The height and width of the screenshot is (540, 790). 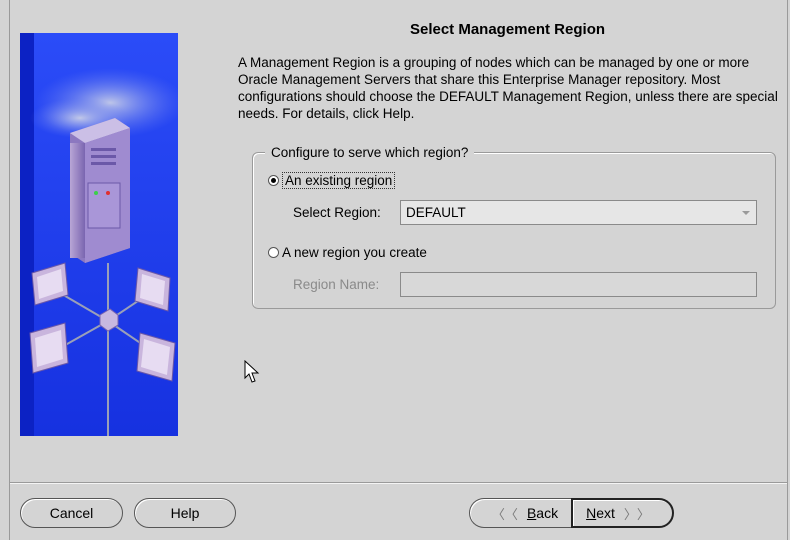 What do you see at coordinates (398, 483) in the screenshot?
I see `footer-separator-highlight` at bounding box center [398, 483].